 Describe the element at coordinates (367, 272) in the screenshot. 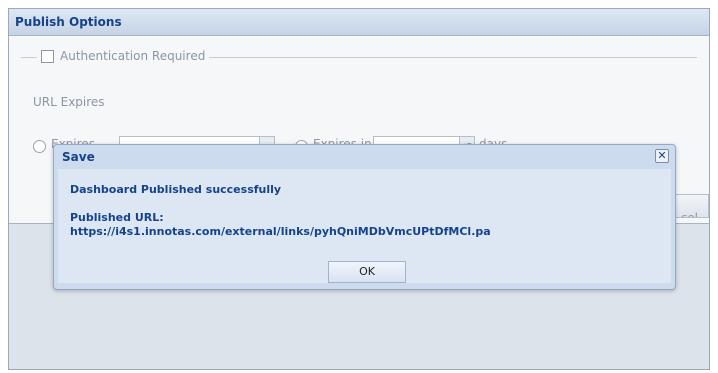

I see `ok-button: OK` at that location.